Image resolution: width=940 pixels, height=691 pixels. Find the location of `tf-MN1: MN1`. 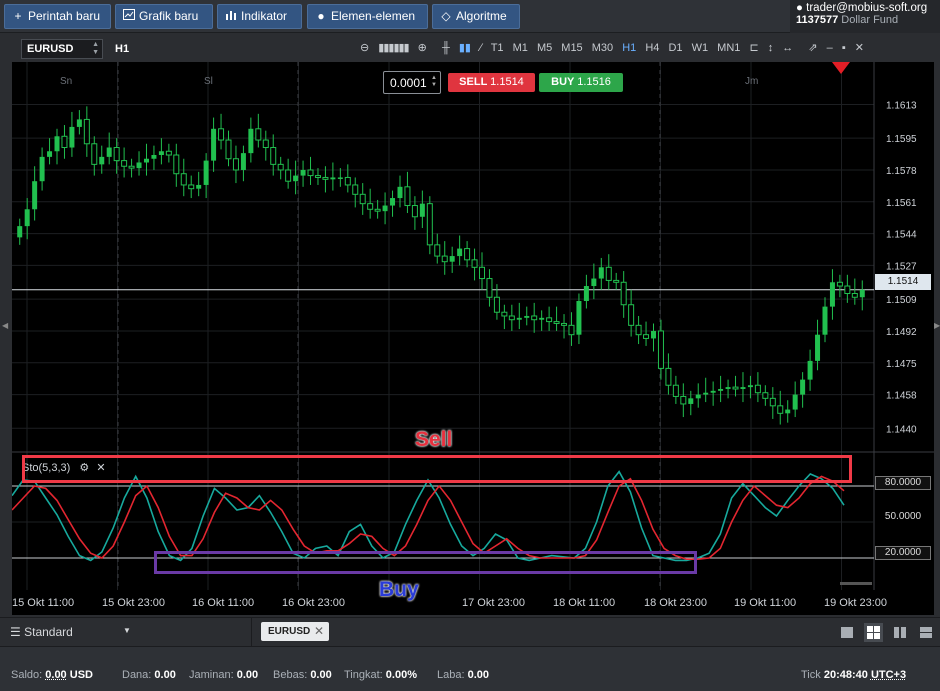

tf-MN1: MN1 is located at coordinates (728, 48).